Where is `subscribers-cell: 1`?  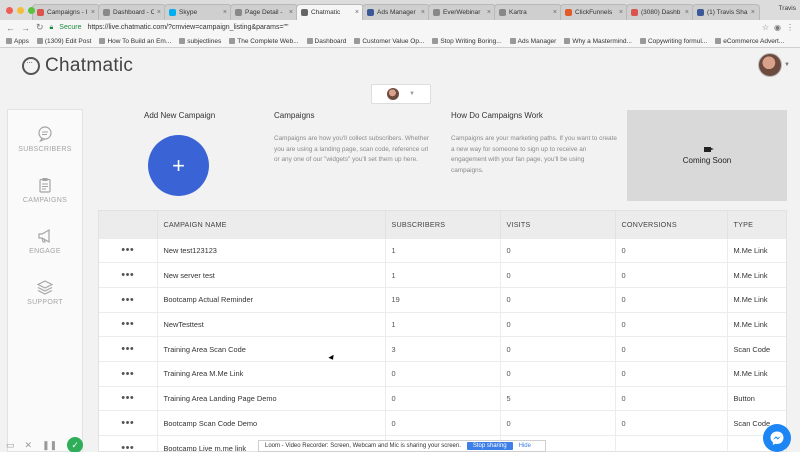
subscribers-cell: 1 is located at coordinates (443, 250).